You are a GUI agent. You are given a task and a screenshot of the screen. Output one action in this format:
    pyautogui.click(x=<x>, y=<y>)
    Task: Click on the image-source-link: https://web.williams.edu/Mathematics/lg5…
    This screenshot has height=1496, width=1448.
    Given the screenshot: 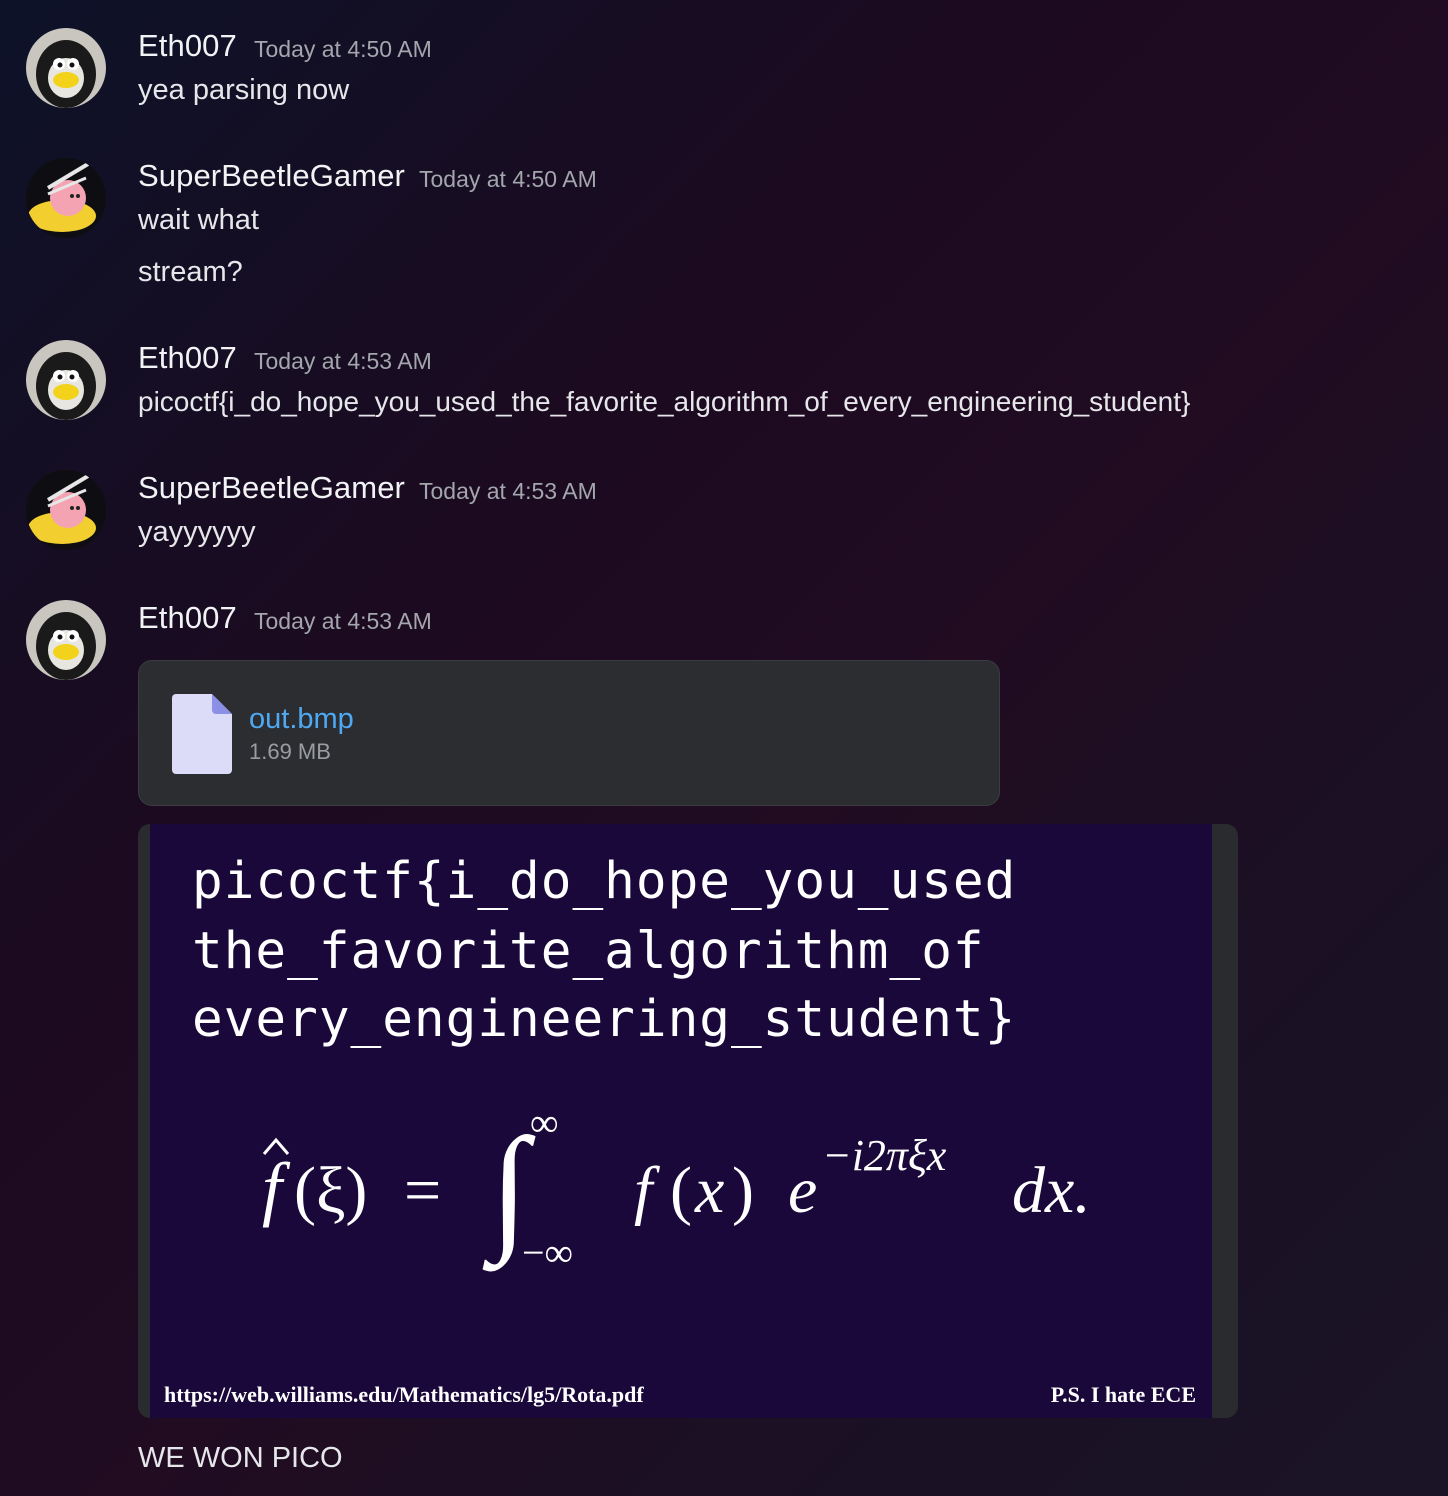 What is the action you would take?
    pyautogui.click(x=404, y=1394)
    